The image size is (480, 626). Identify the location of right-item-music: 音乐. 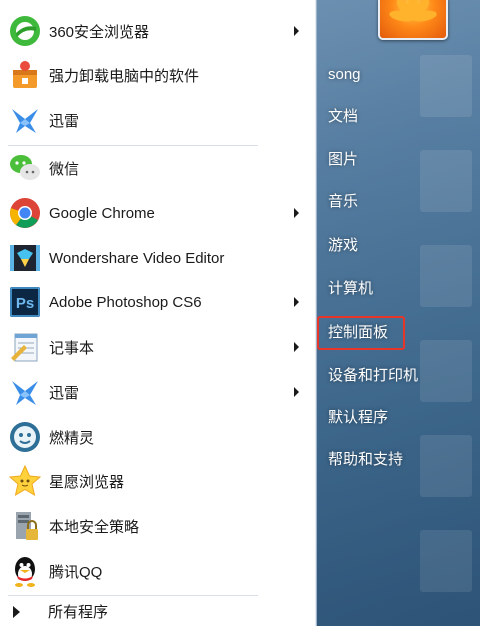
(343, 202).